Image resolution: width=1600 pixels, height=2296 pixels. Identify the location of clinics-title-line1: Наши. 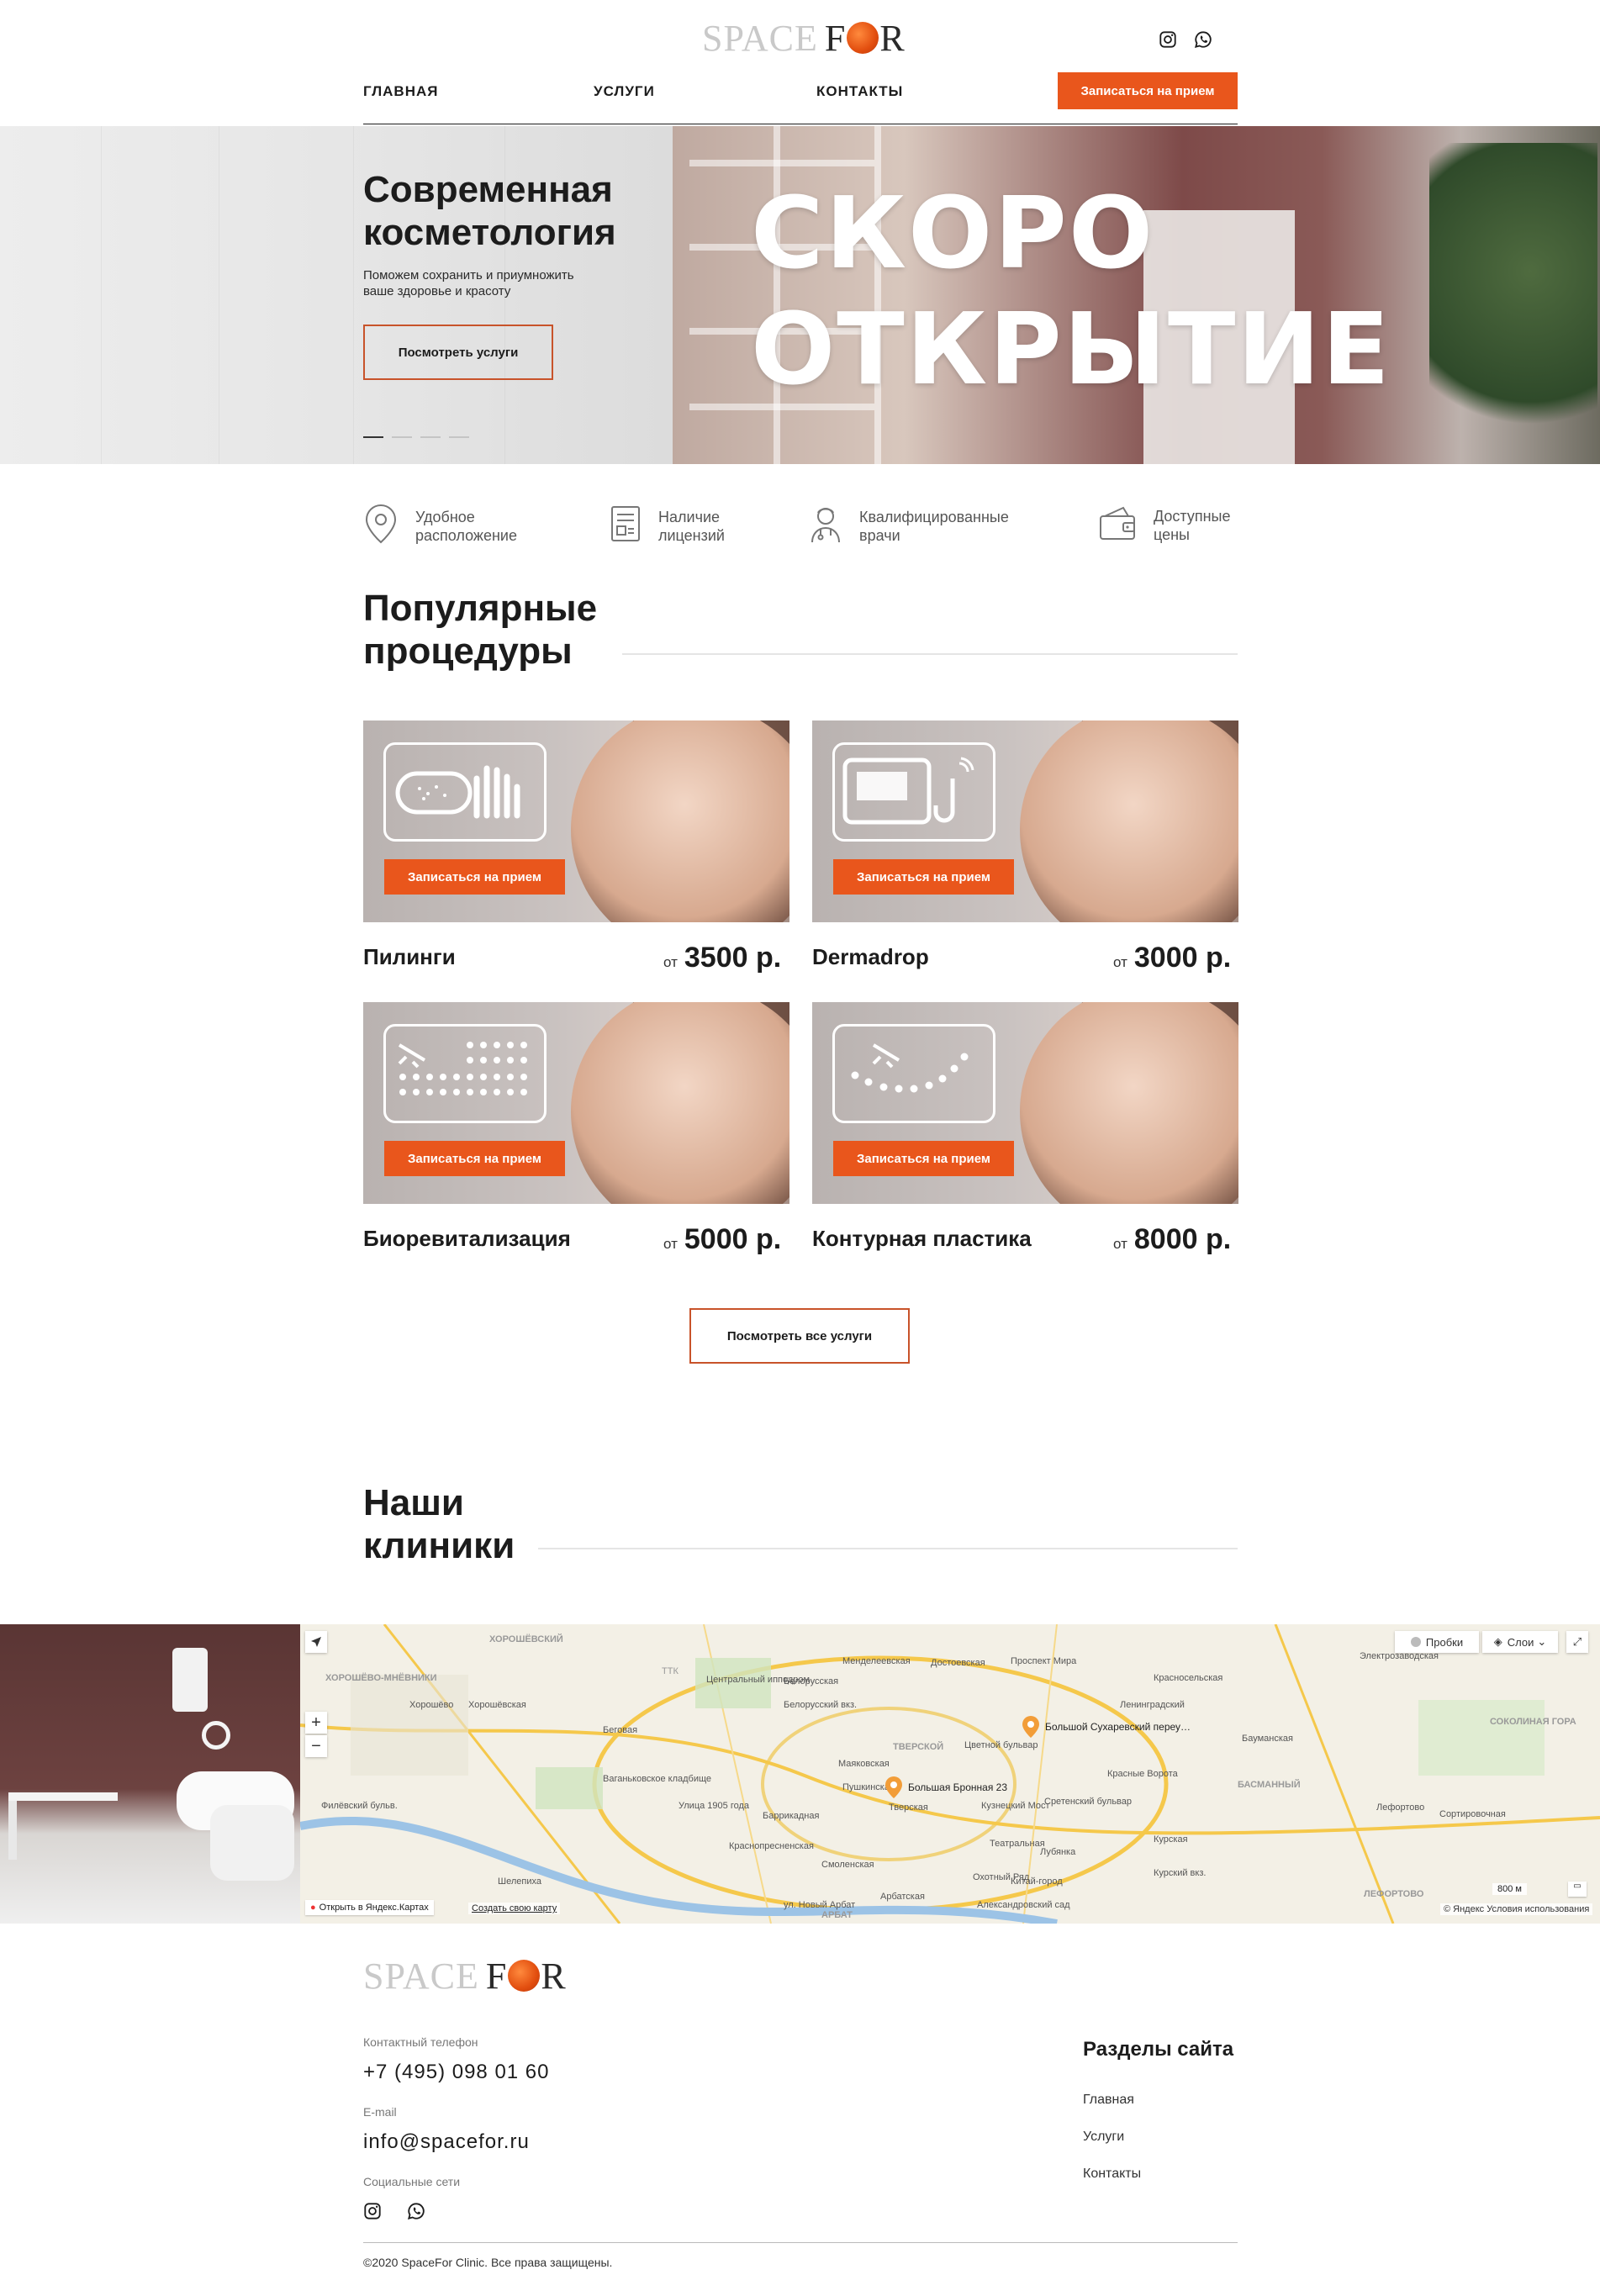
(413, 1502).